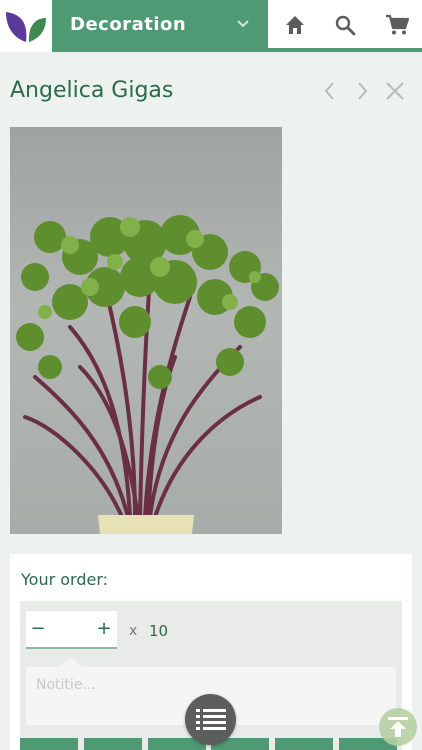  I want to click on category-label: Decoration, so click(128, 24).